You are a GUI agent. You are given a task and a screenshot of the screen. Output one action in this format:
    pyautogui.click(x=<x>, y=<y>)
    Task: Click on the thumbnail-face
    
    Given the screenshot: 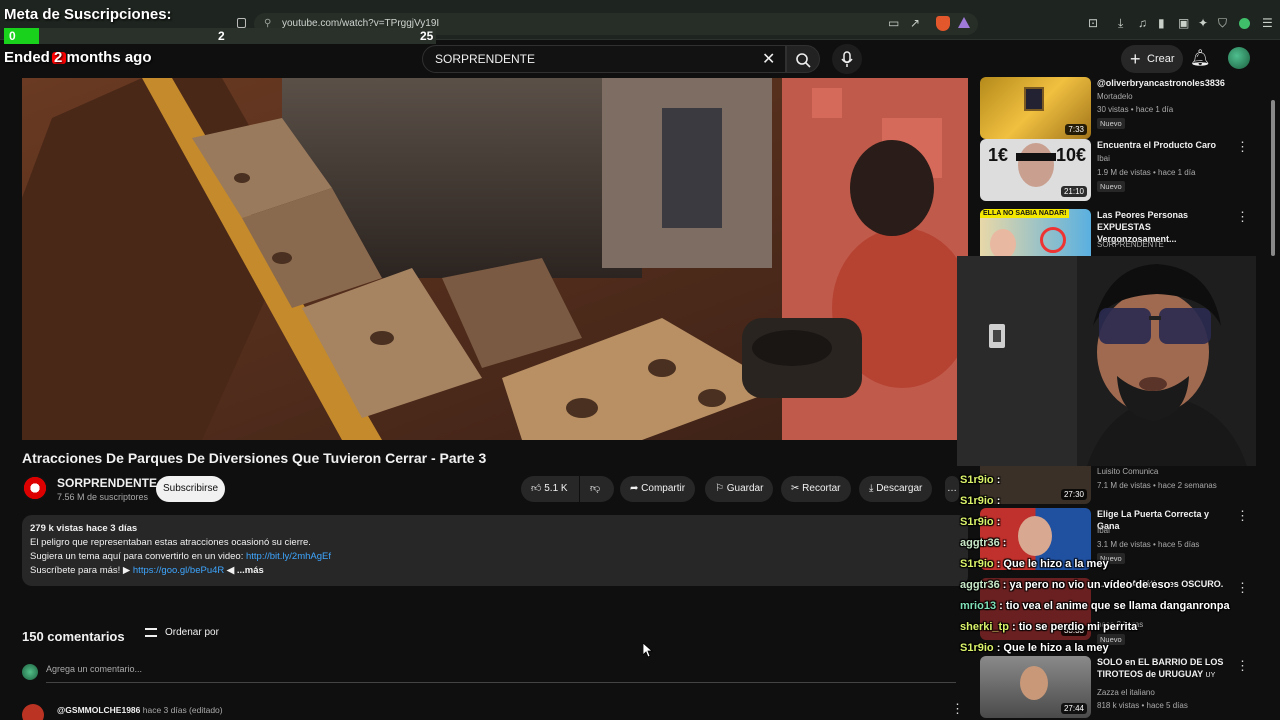 What is the action you would take?
    pyautogui.click(x=1034, y=683)
    